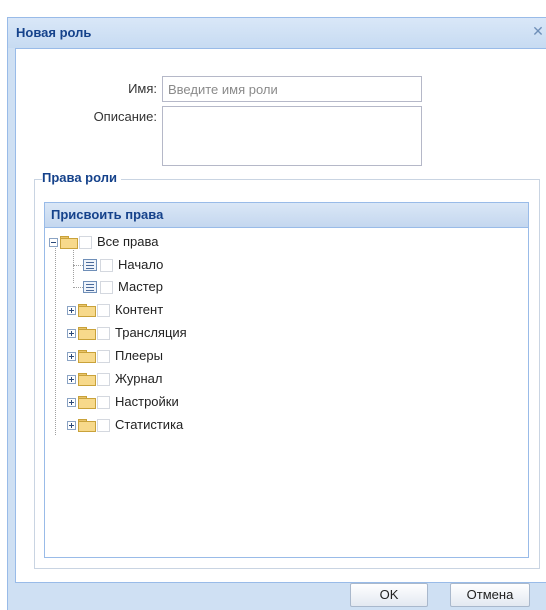 This screenshot has width=546, height=610. What do you see at coordinates (53, 242) in the screenshot?
I see `collapse-toggle-icon` at bounding box center [53, 242].